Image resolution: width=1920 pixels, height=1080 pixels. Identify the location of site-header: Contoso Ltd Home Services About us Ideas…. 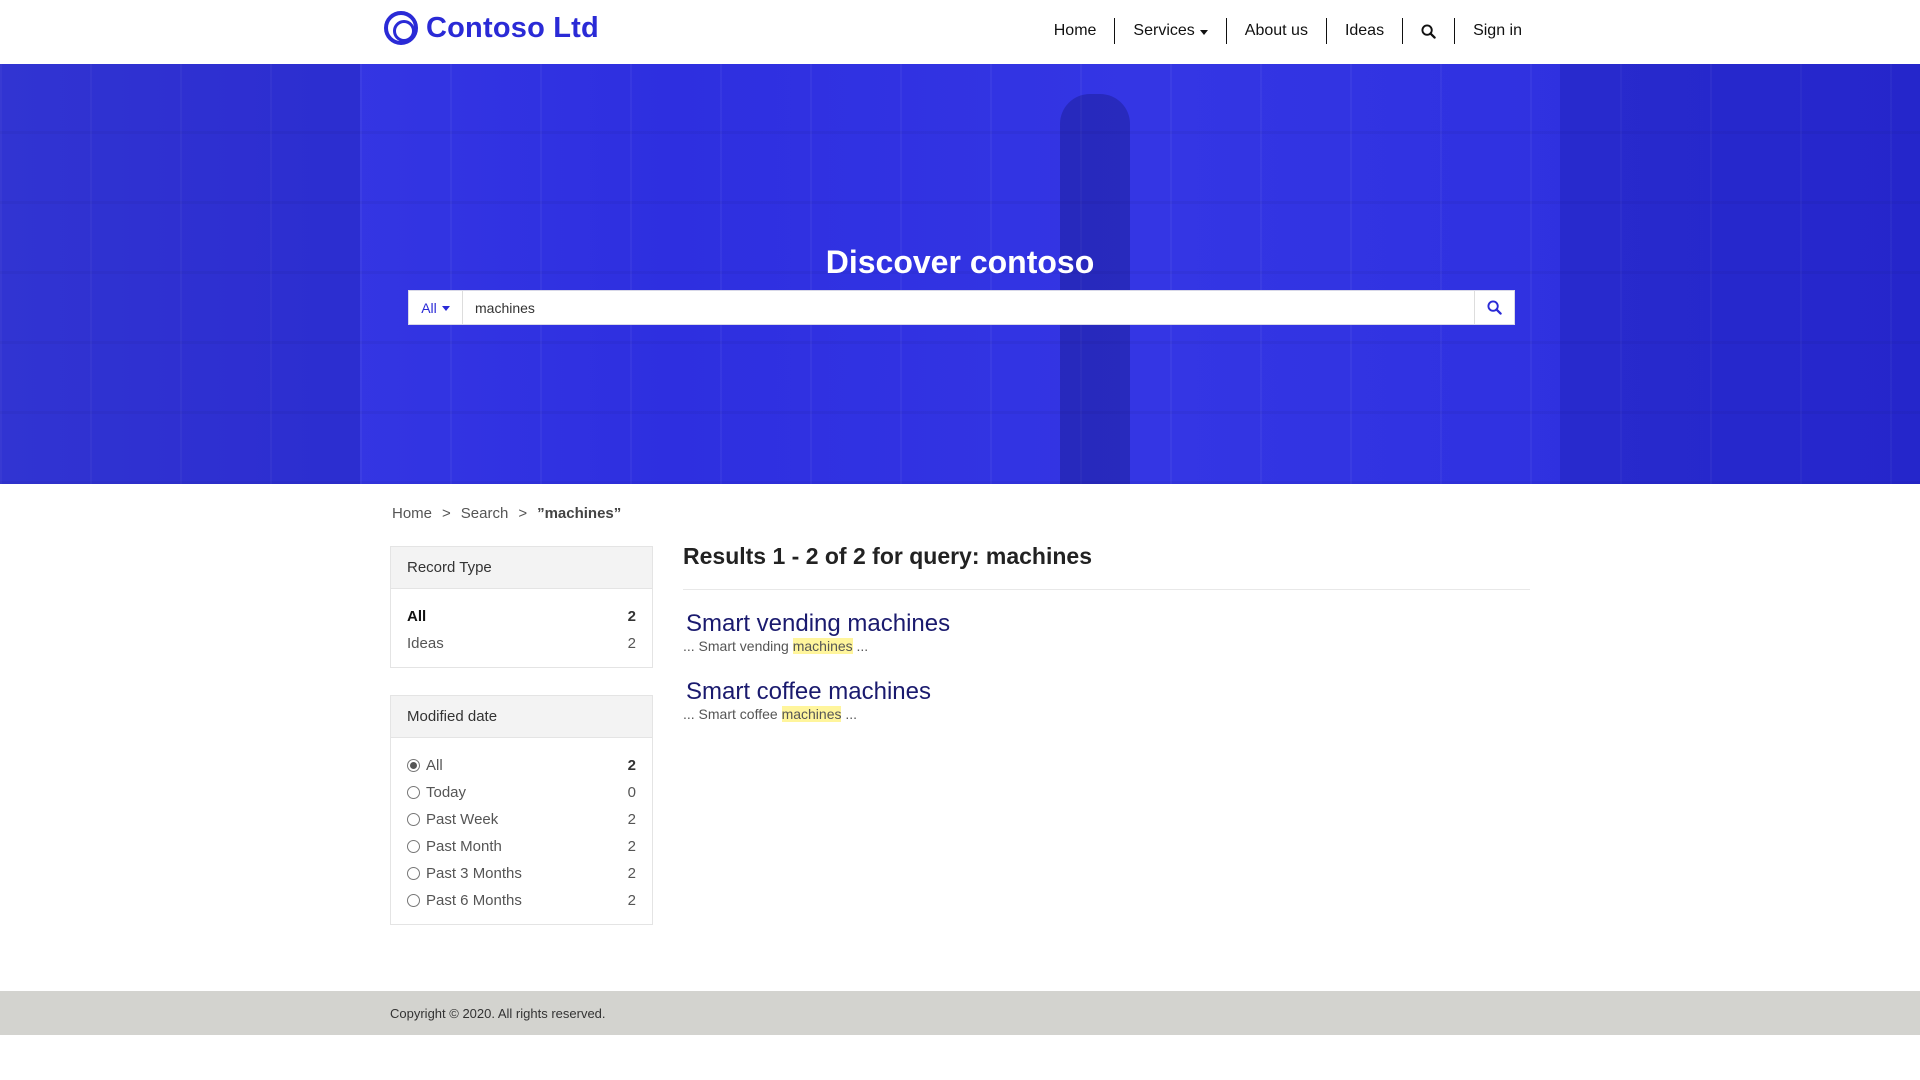
(960, 32).